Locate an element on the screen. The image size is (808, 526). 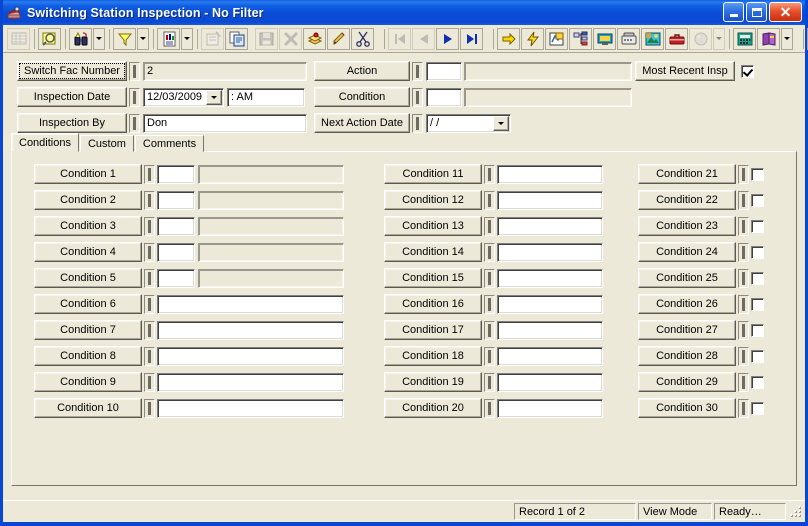
condition-15-button: Condition 15 is located at coordinates (433, 278).